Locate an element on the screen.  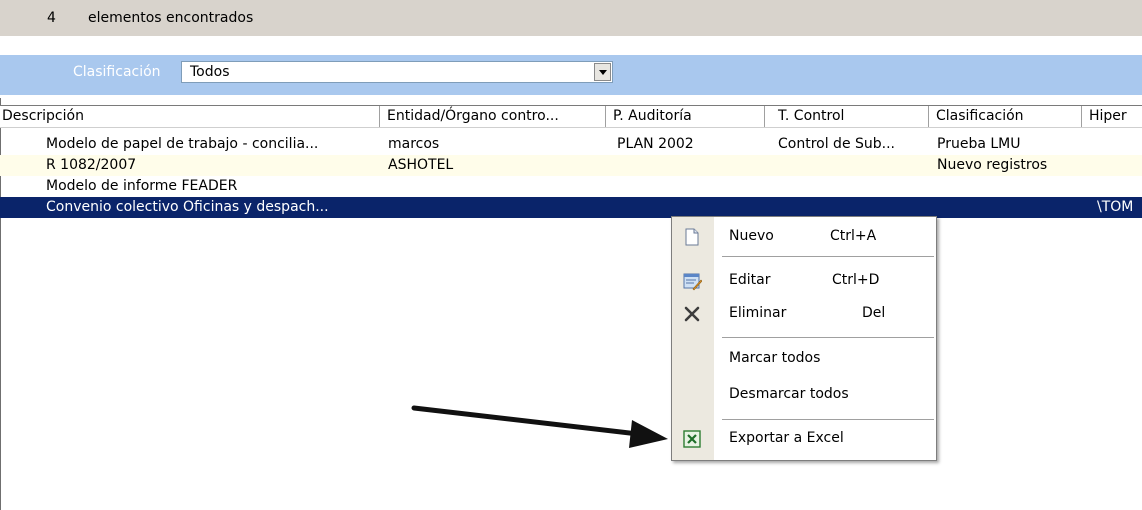
menu-item-exportar-excel: Exportar a Excel is located at coordinates (804, 439).